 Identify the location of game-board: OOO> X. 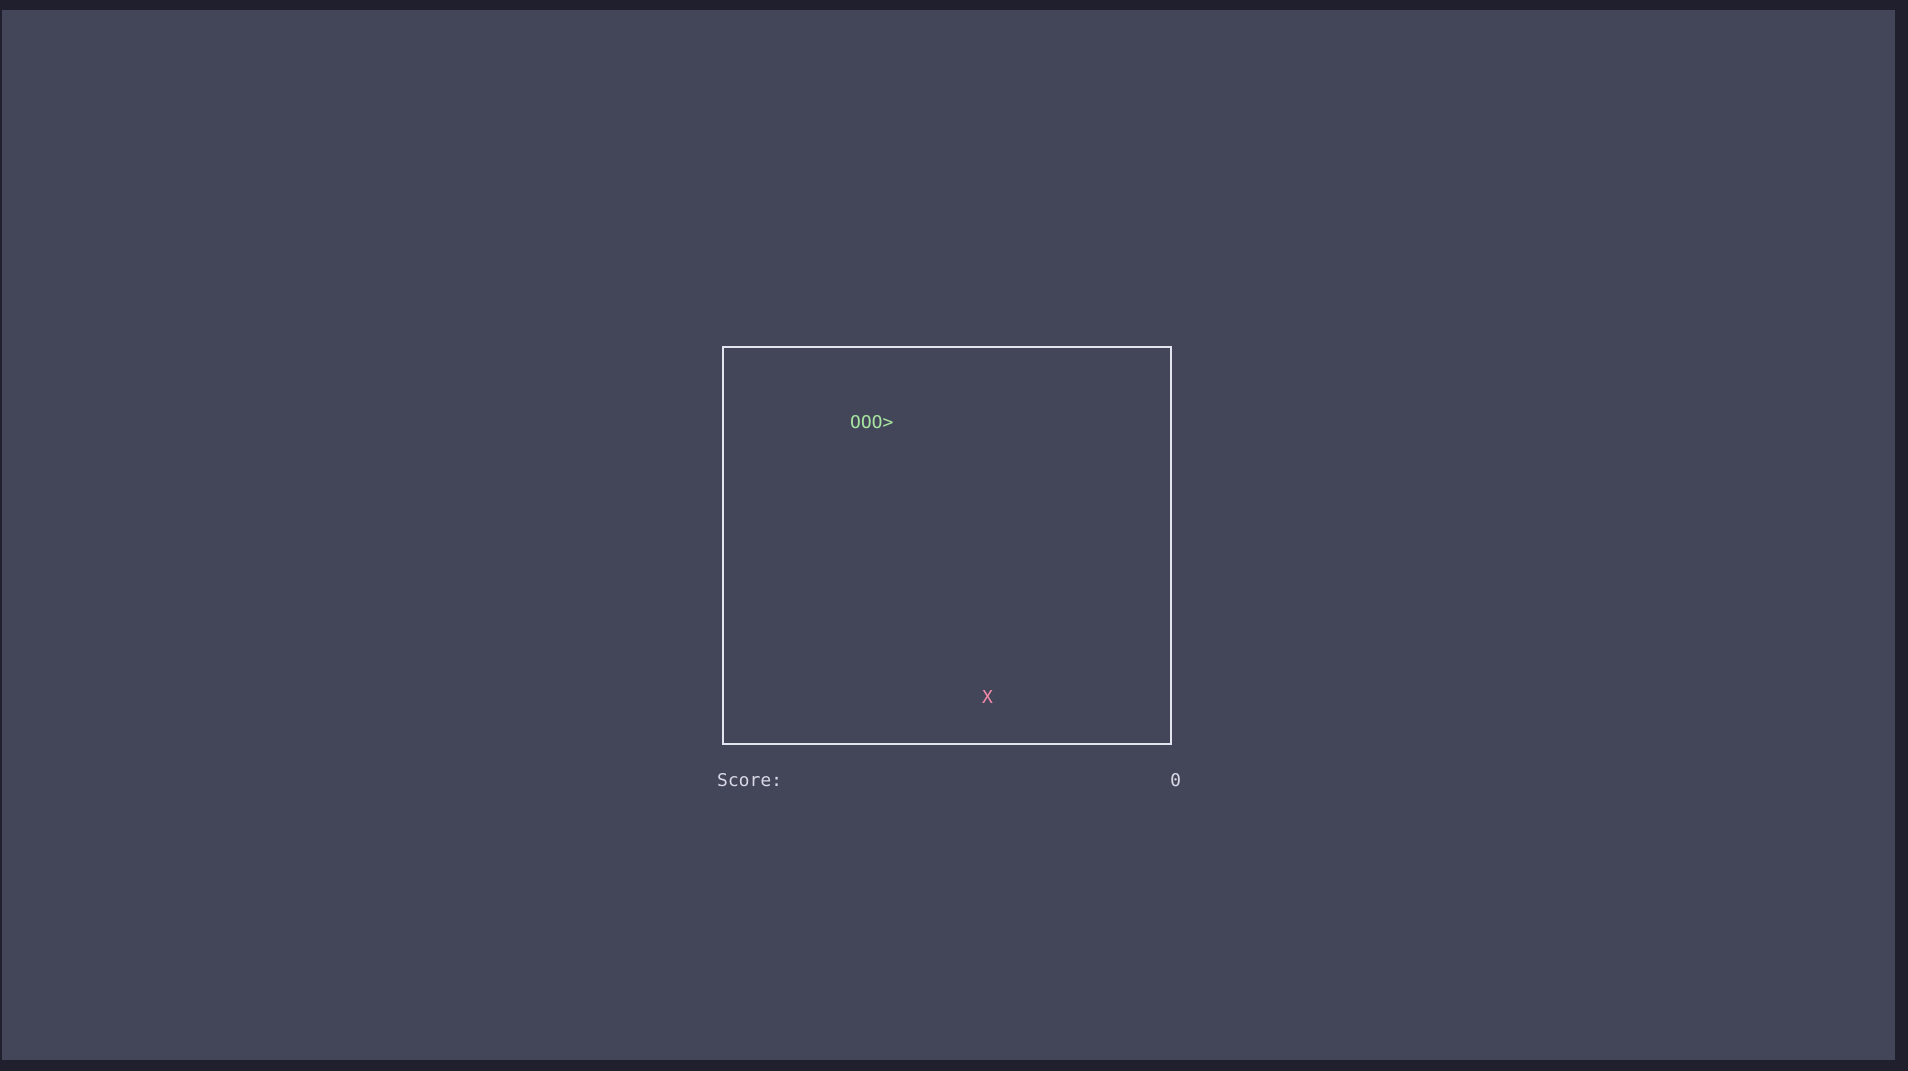
(947, 545).